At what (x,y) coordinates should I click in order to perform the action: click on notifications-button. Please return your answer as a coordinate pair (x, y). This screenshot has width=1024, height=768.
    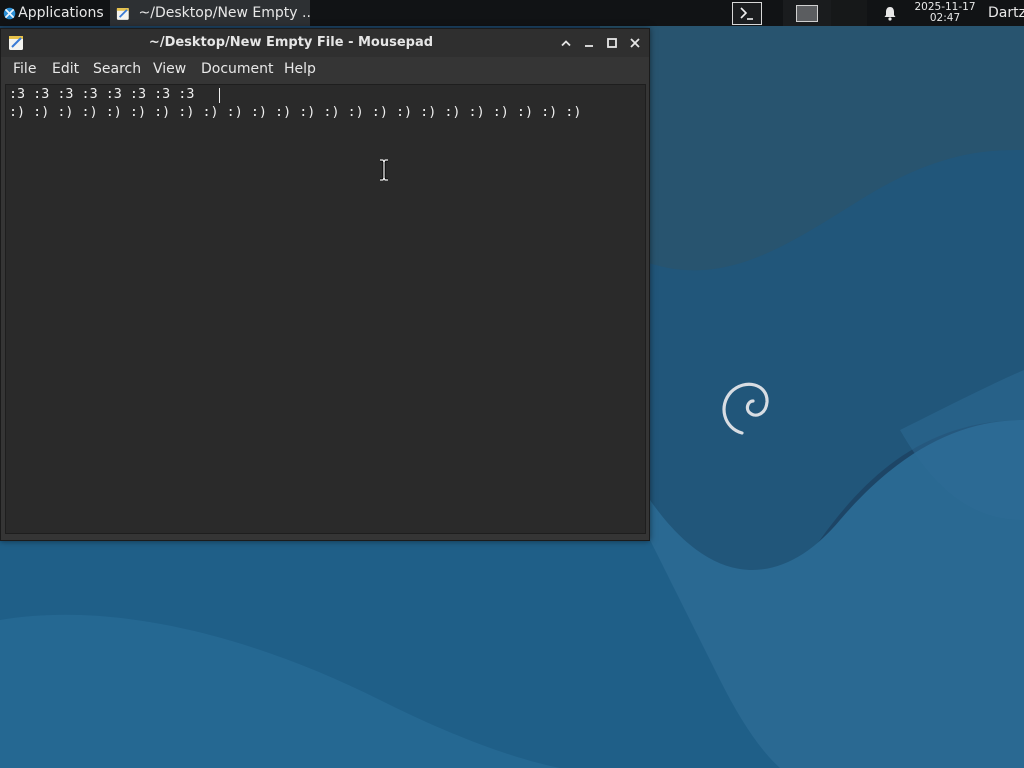
    Looking at the image, I should click on (890, 13).